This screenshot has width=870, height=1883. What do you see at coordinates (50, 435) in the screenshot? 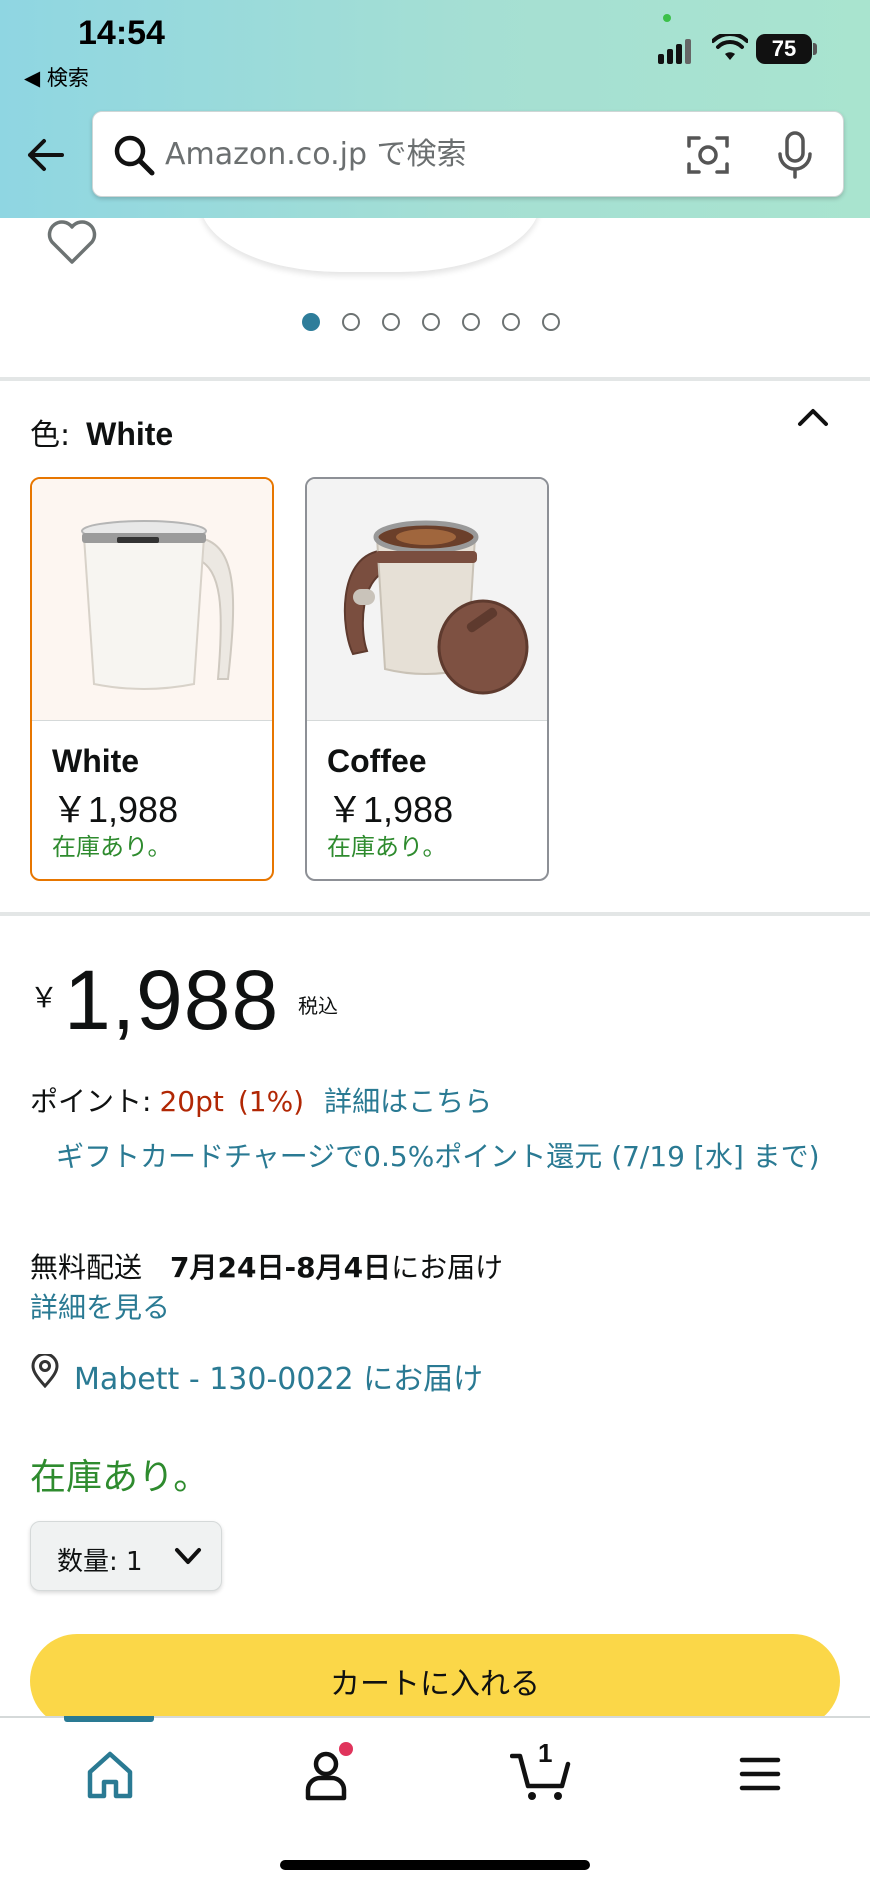
I see `color-label-prefix: 色:` at bounding box center [50, 435].